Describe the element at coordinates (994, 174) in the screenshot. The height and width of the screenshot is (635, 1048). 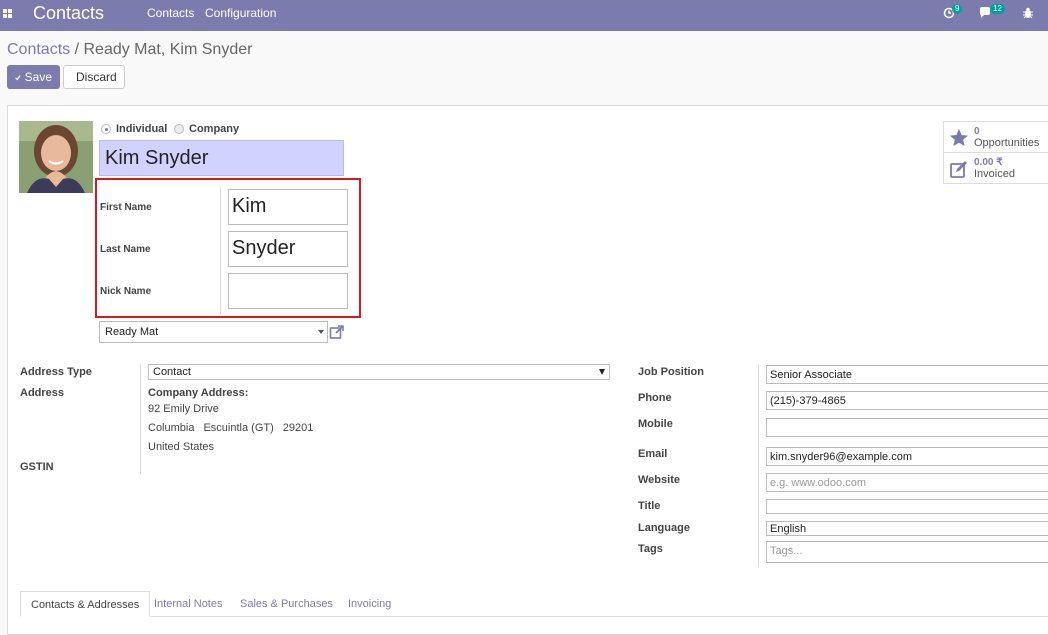
I see `invoiced-label: Invoiced` at that location.